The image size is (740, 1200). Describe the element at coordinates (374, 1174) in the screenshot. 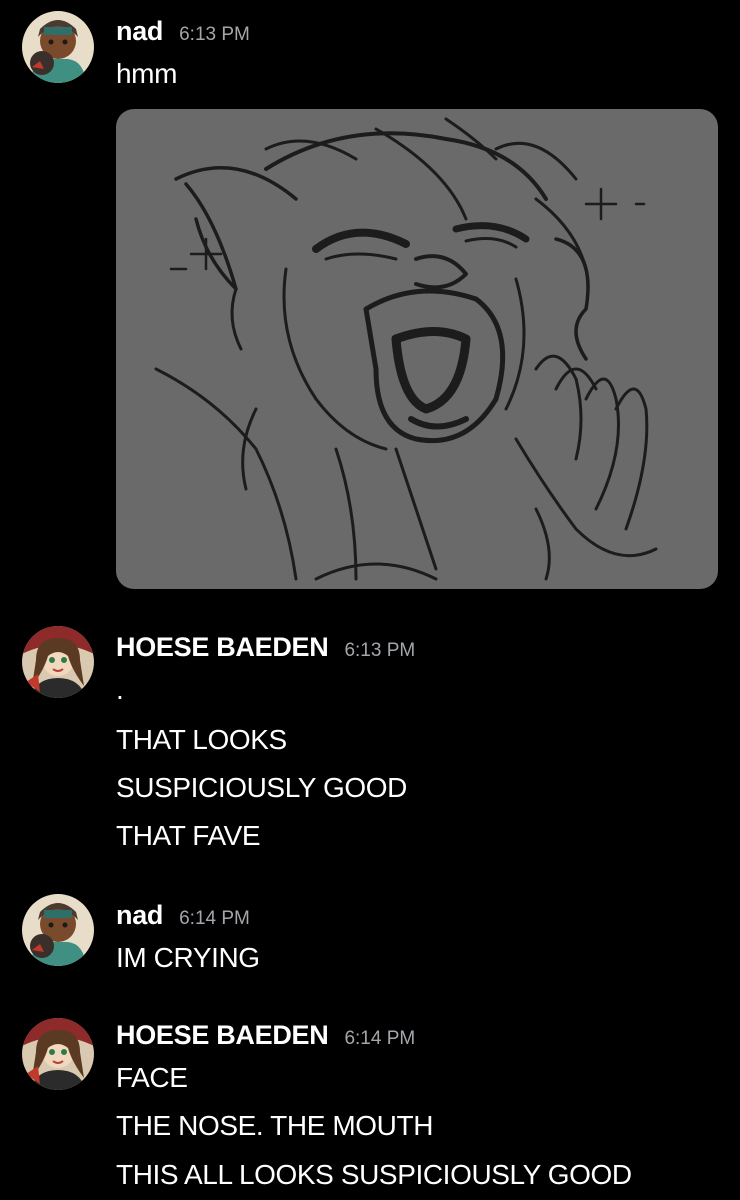

I see `message-text: THIS ALL LOOKS SUSPICIOUSLY GOOD` at that location.